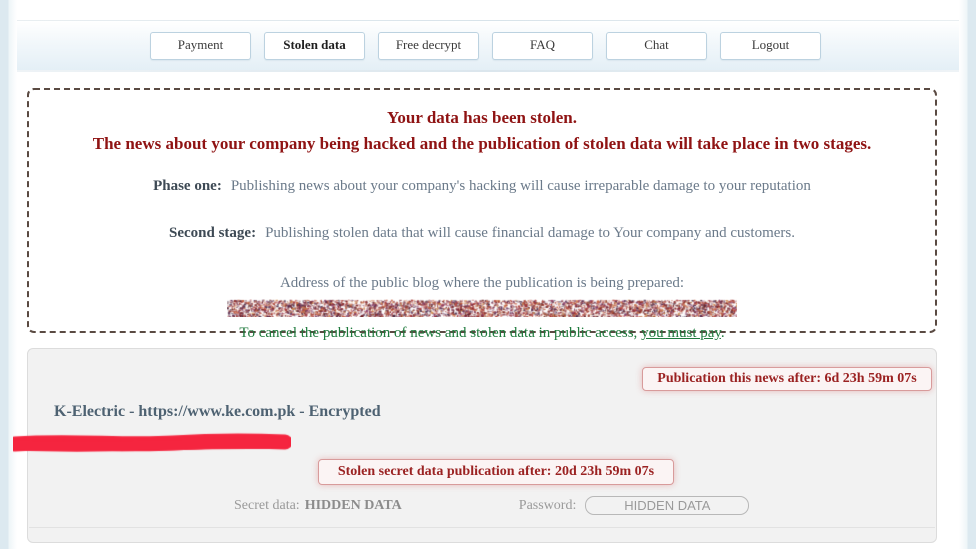 Image resolution: width=976 pixels, height=549 pixels. Describe the element at coordinates (482, 527) in the screenshot. I see `panel-divider` at that location.